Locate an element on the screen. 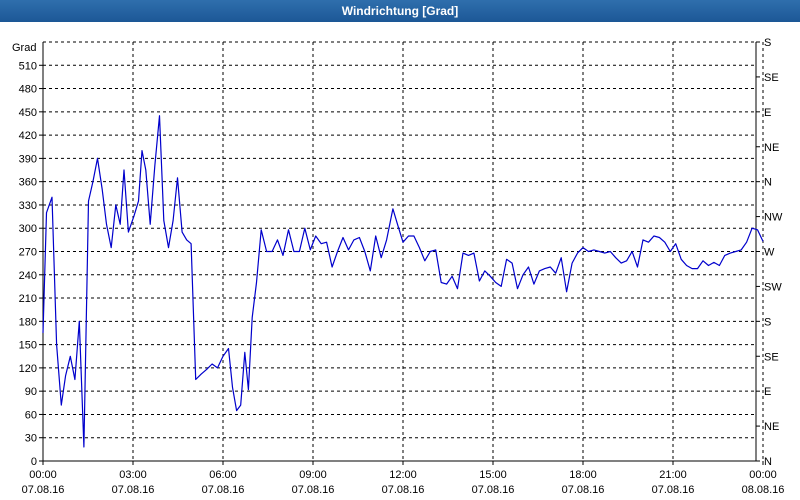 The width and height of the screenshot is (800, 500). y-tick-label: 450 is located at coordinates (28, 113).